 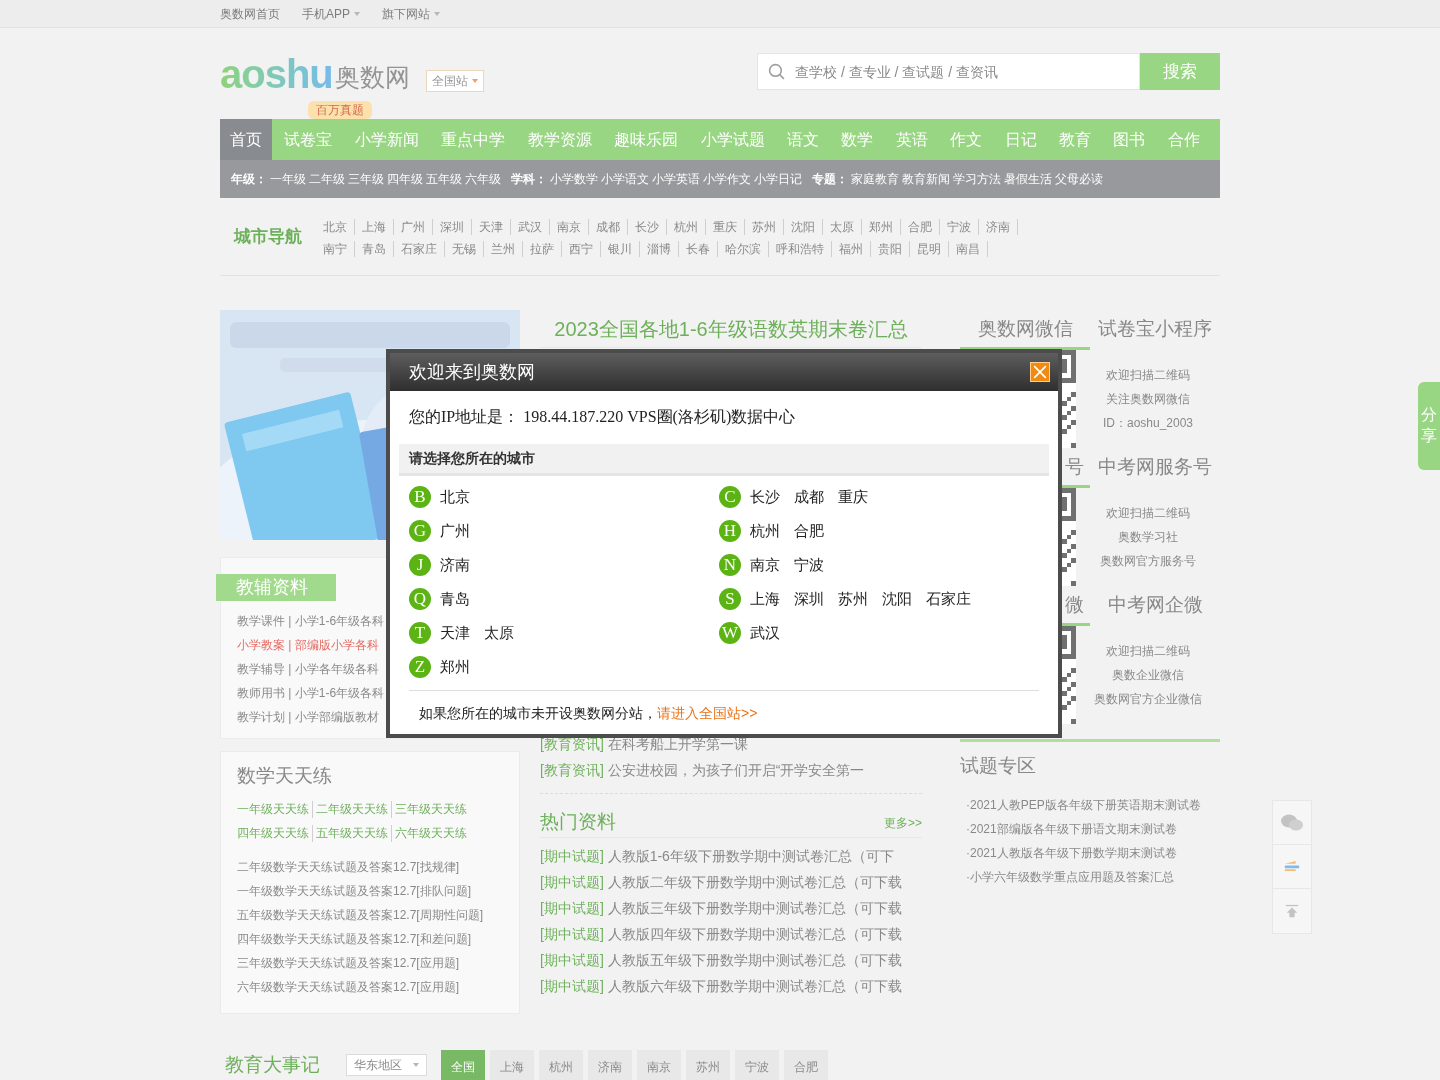 What do you see at coordinates (250, 13) in the screenshot?
I see `top-link: 奥数网首页` at bounding box center [250, 13].